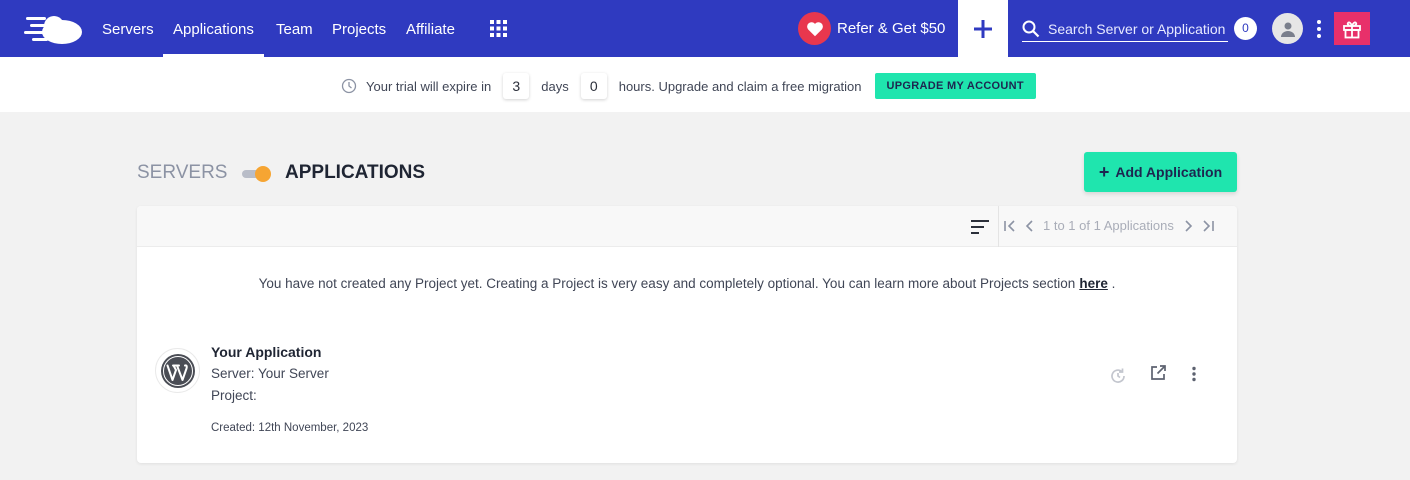 The image size is (1410, 480). I want to click on add-application-button: + Add Application, so click(1160, 172).